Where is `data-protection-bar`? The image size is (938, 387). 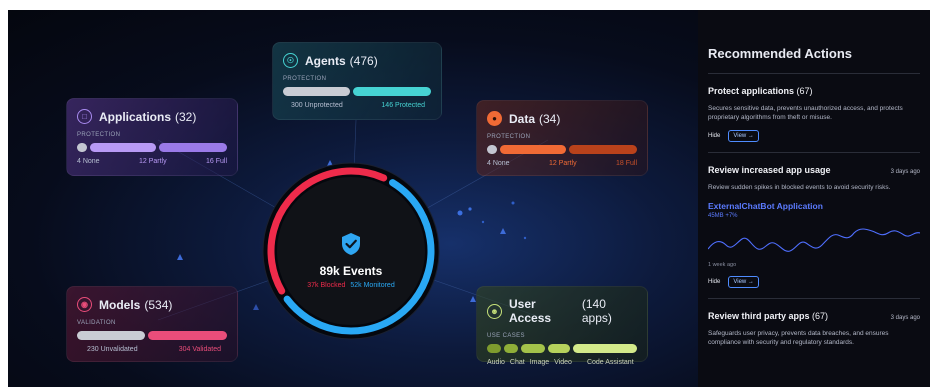
data-protection-bar is located at coordinates (562, 149).